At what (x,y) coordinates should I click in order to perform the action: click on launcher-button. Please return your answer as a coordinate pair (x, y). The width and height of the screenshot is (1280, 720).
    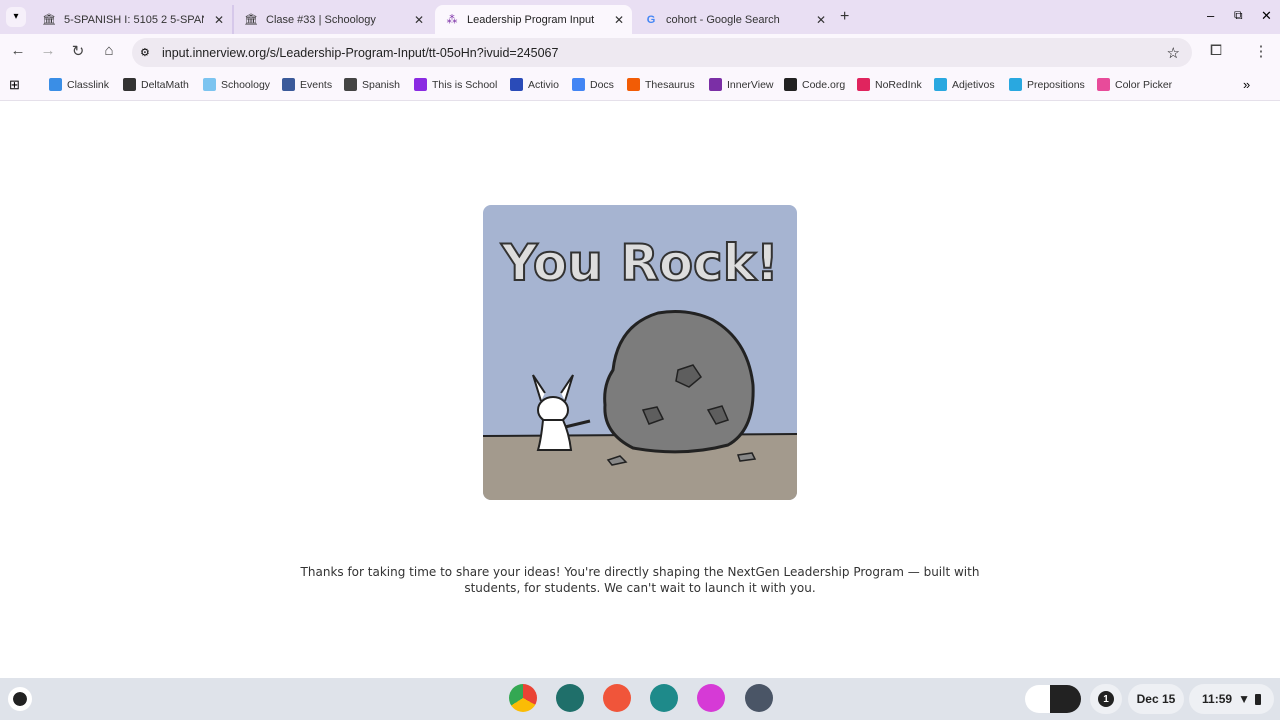
    Looking at the image, I should click on (20, 699).